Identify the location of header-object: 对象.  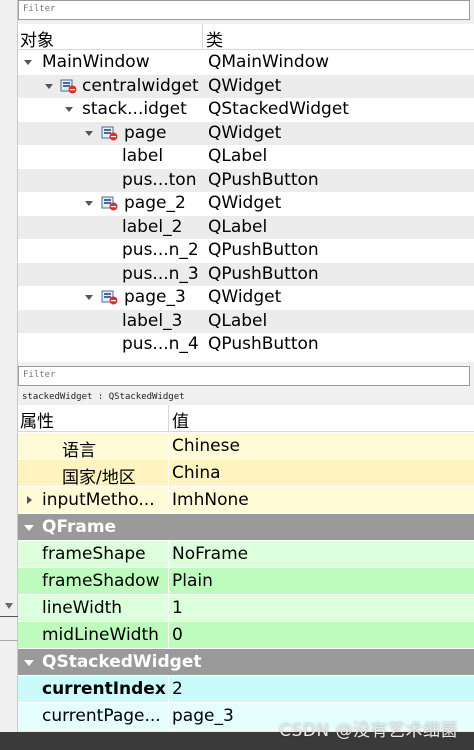
(37, 38).